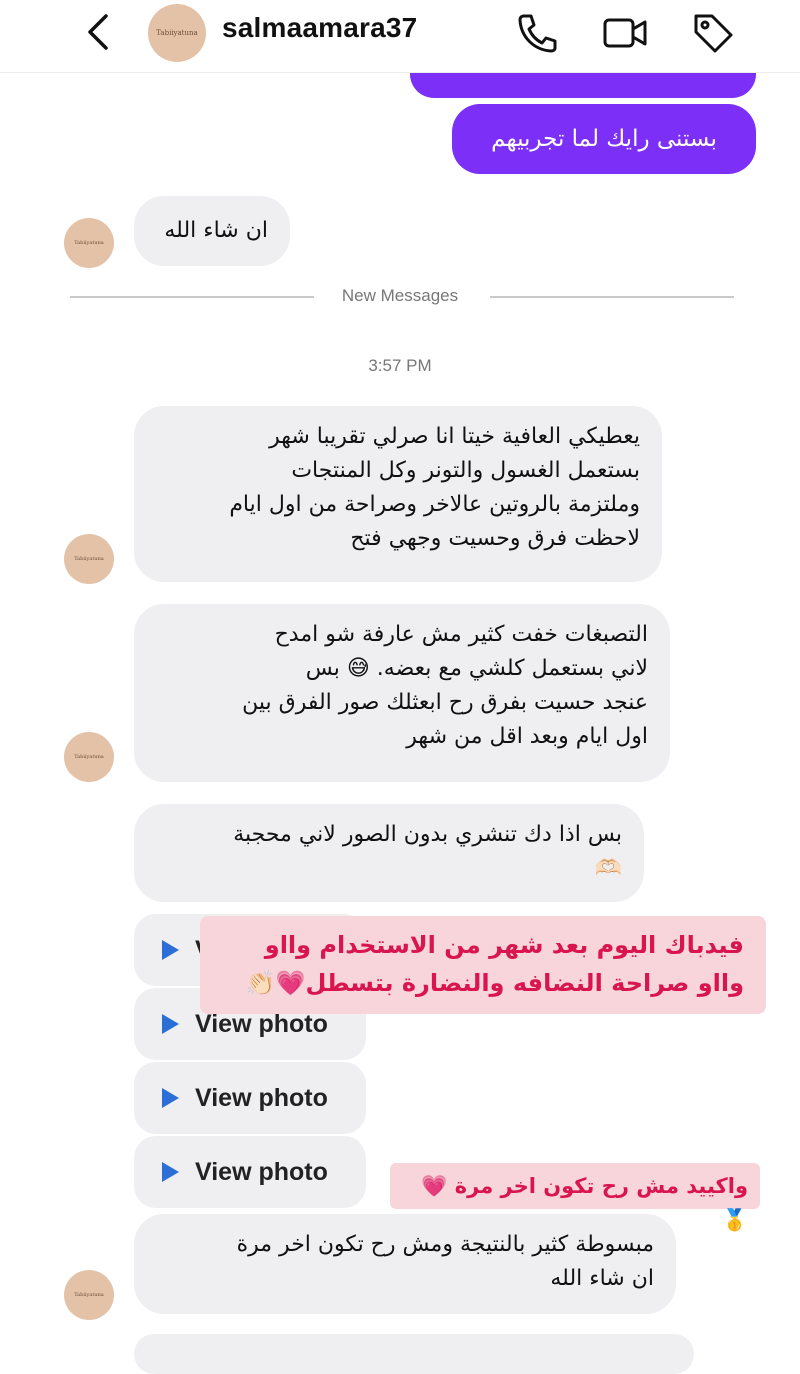 Image resolution: width=800 pixels, height=1374 pixels. I want to click on message-timestamp: 3:57 PM, so click(400, 365).